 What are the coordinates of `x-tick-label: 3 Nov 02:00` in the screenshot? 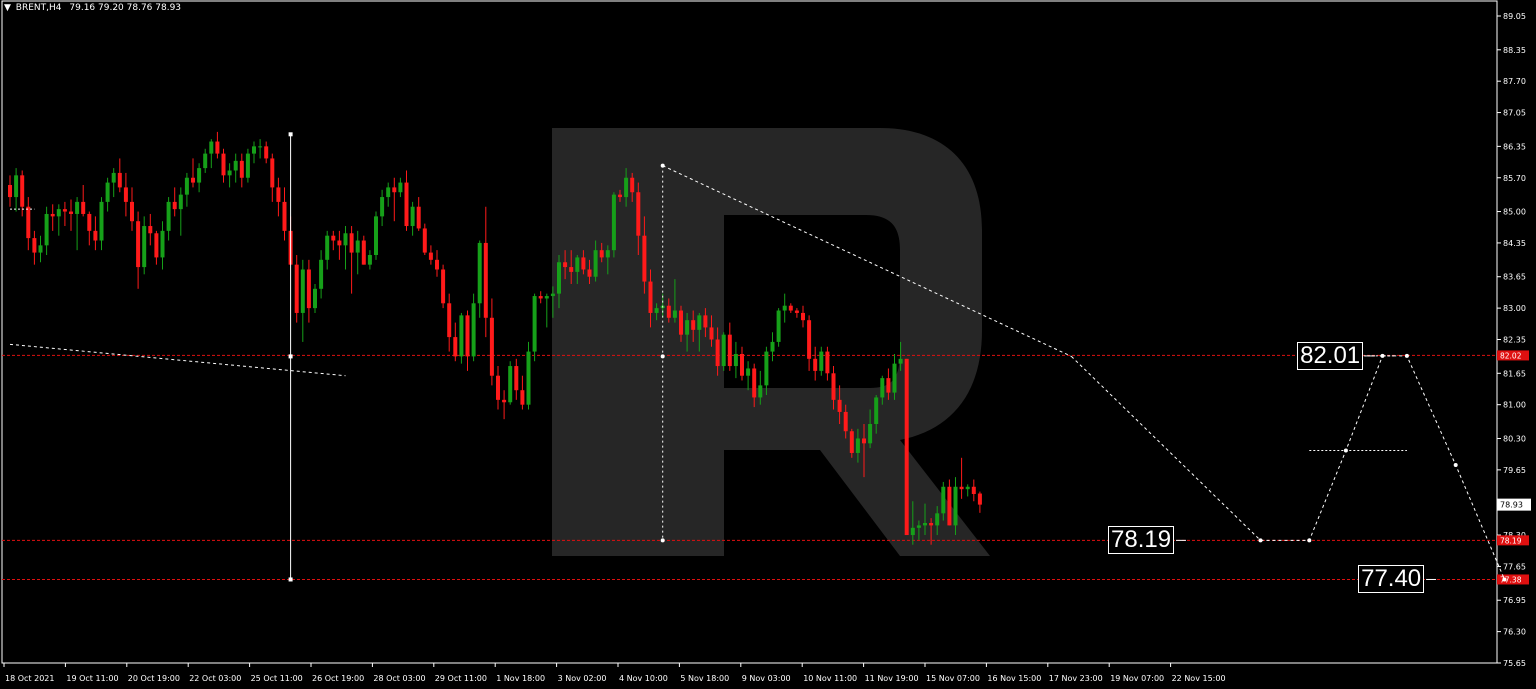 It's located at (582, 678).